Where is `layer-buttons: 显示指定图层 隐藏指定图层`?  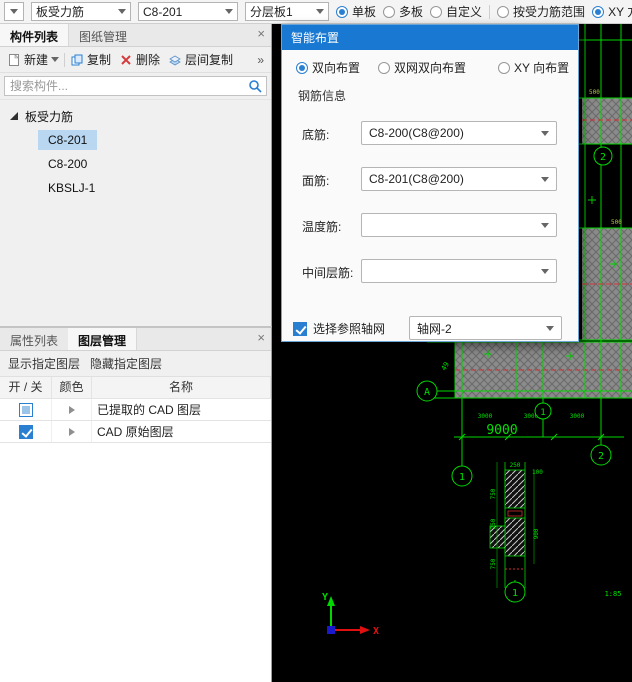
layer-buttons: 显示指定图层 隐藏指定图层 is located at coordinates (135, 364).